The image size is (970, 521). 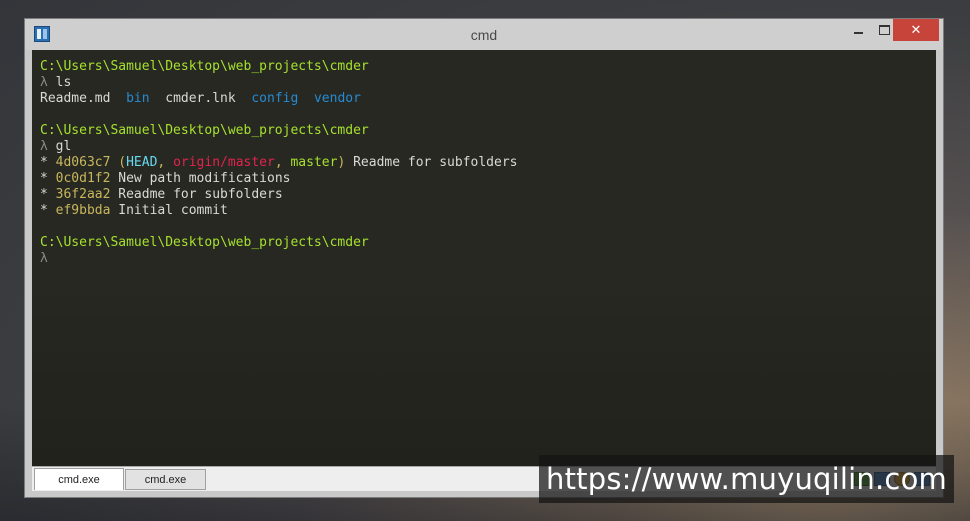 What do you see at coordinates (341, 162) in the screenshot?
I see `refs-close: )` at bounding box center [341, 162].